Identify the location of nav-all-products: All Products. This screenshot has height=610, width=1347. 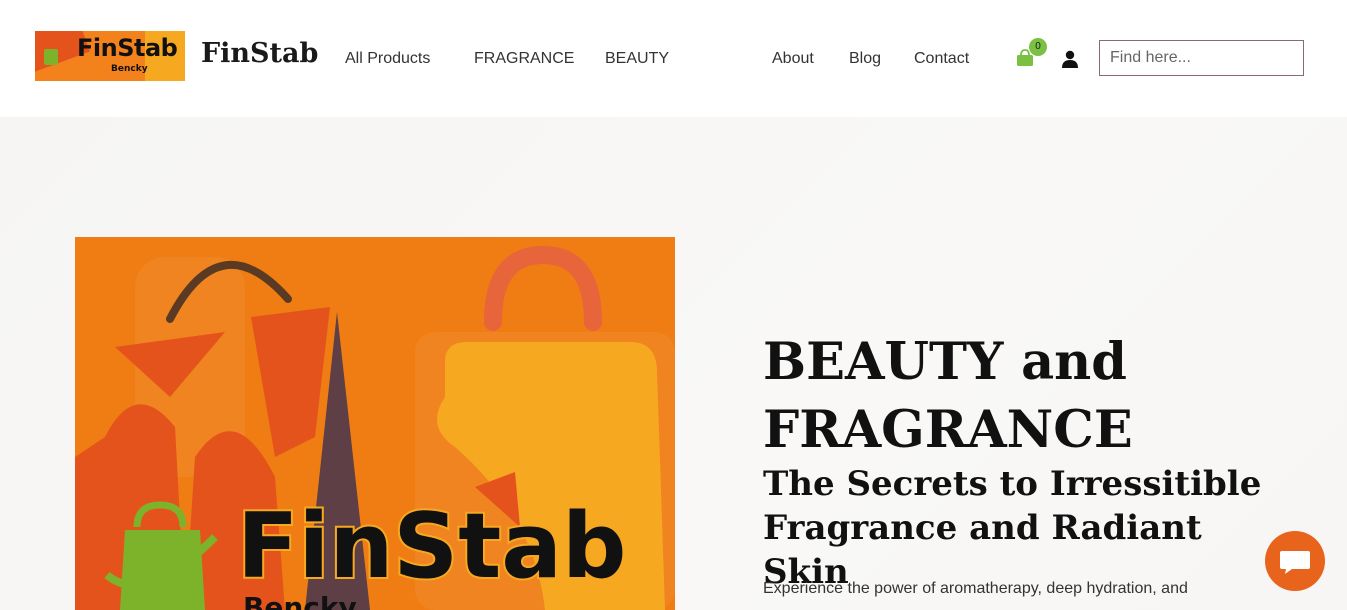
(387, 59).